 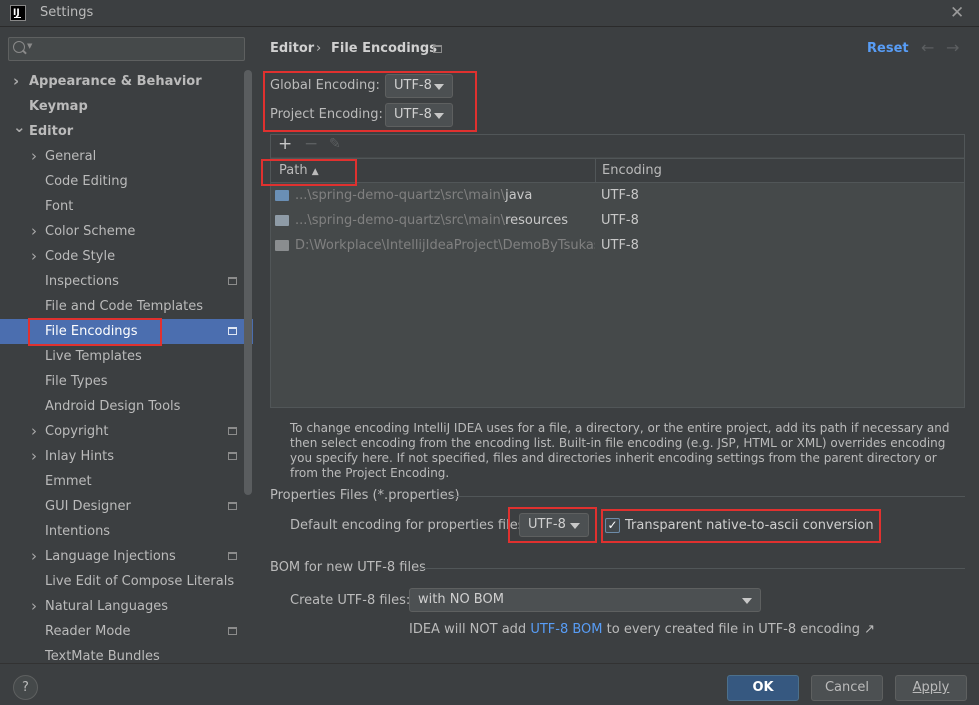 What do you see at coordinates (384, 48) in the screenshot?
I see `page-title: File Encodings` at bounding box center [384, 48].